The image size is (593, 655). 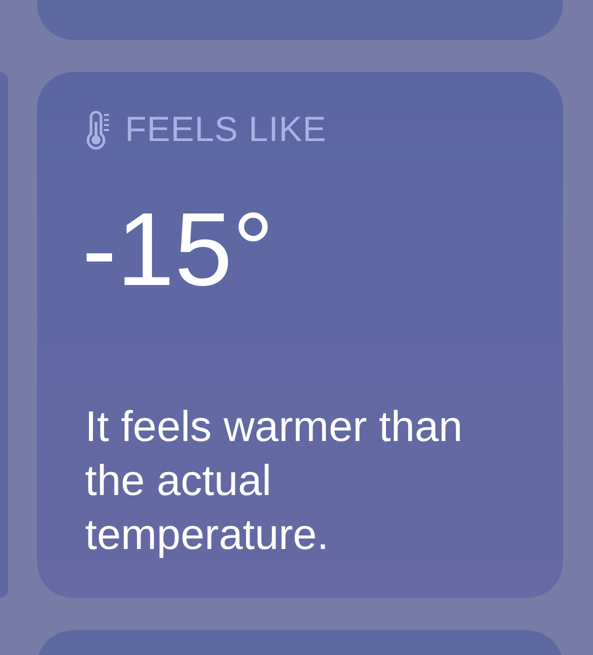 What do you see at coordinates (225, 130) in the screenshot?
I see `widget-title: FEELS LIKE` at bounding box center [225, 130].